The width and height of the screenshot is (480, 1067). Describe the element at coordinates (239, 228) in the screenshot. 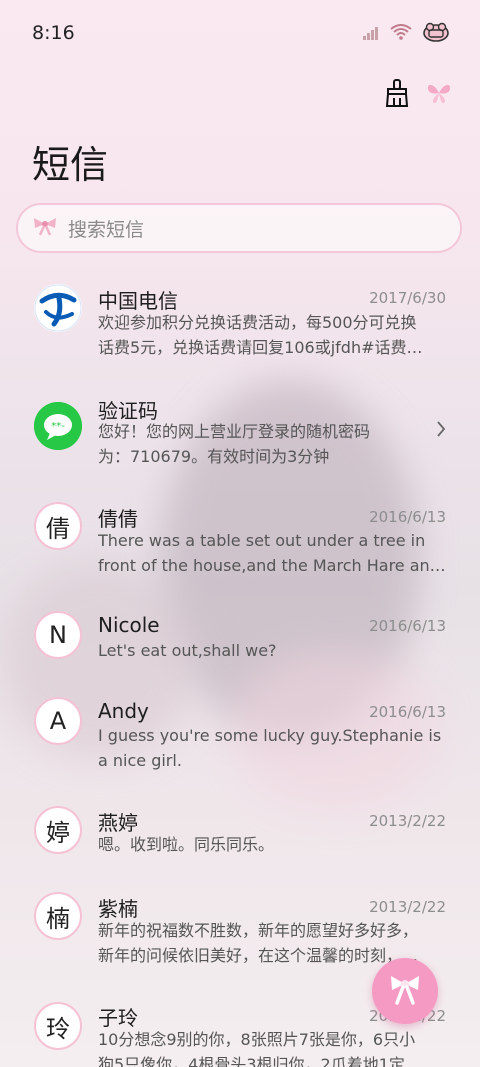

I see `search-bar: 搜索短信` at that location.